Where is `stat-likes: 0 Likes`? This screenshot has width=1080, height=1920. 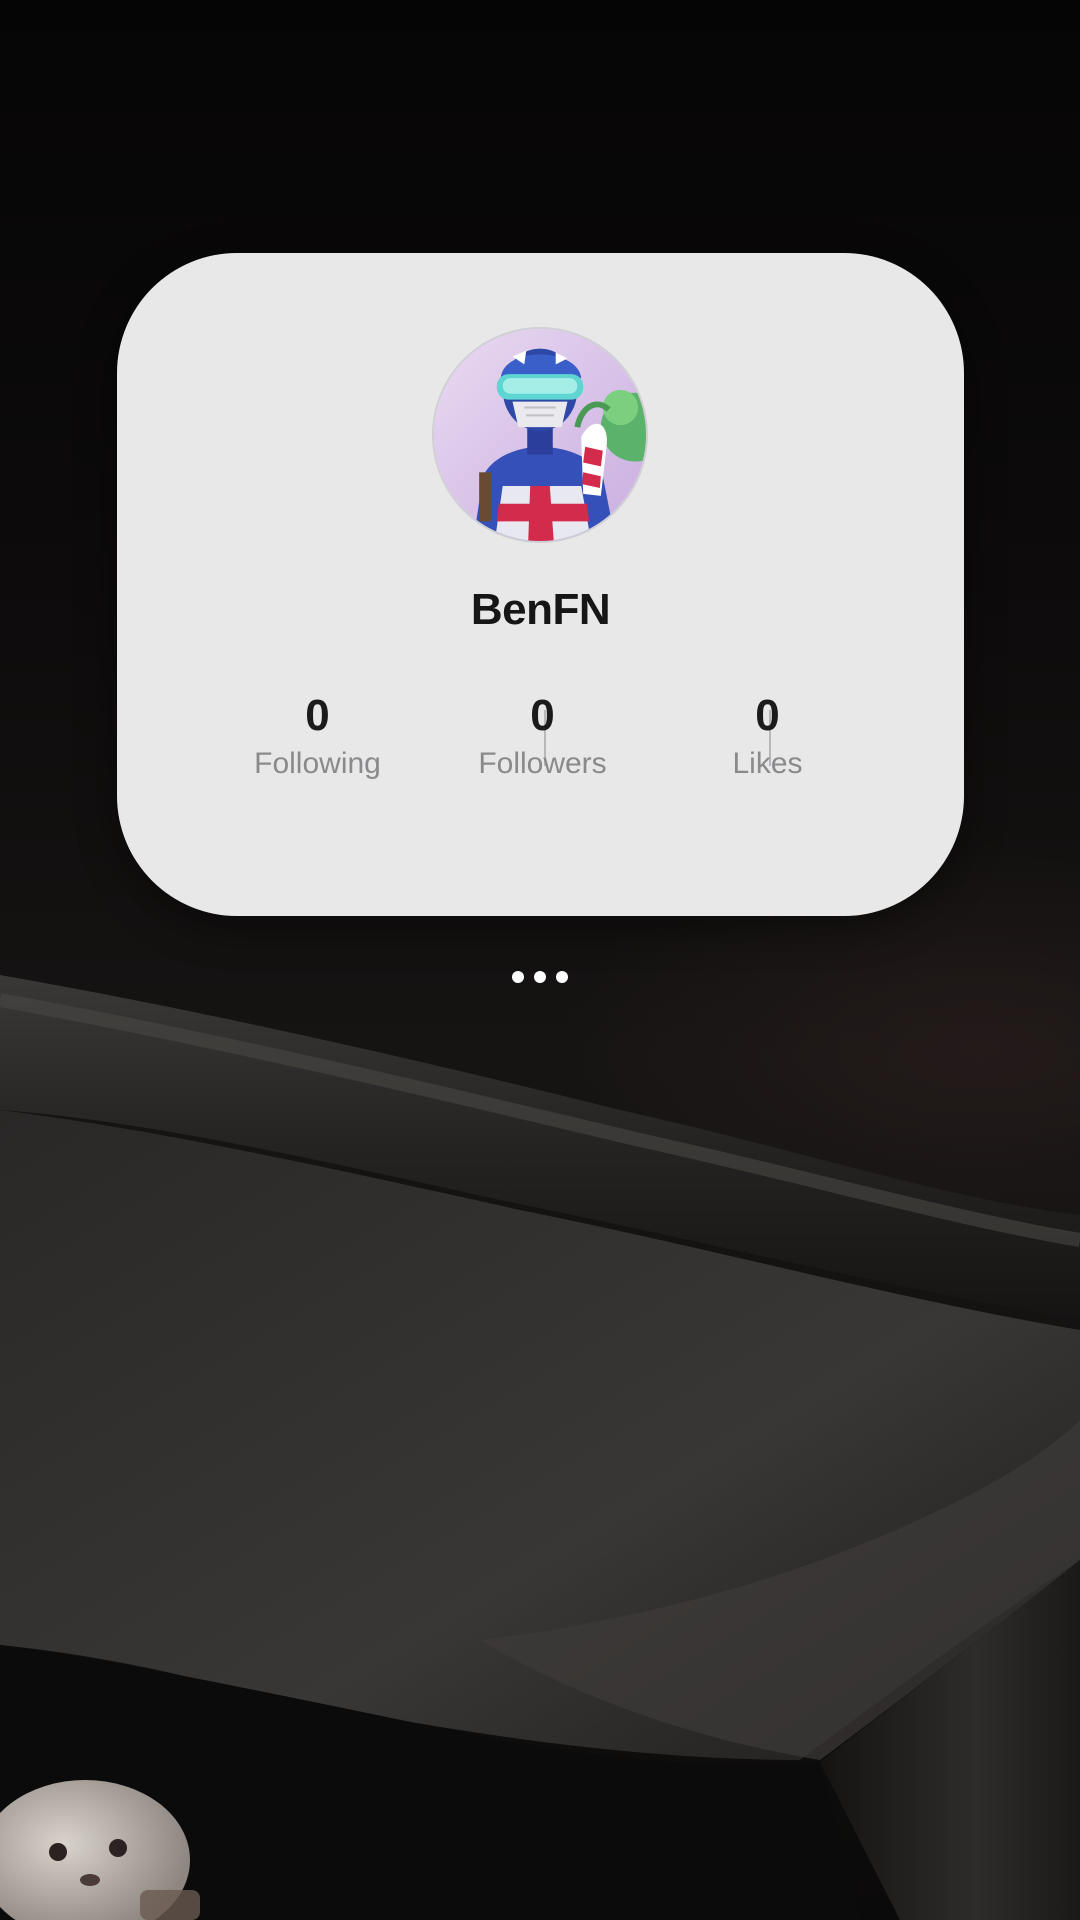
stat-likes: 0 Likes is located at coordinates (767, 737).